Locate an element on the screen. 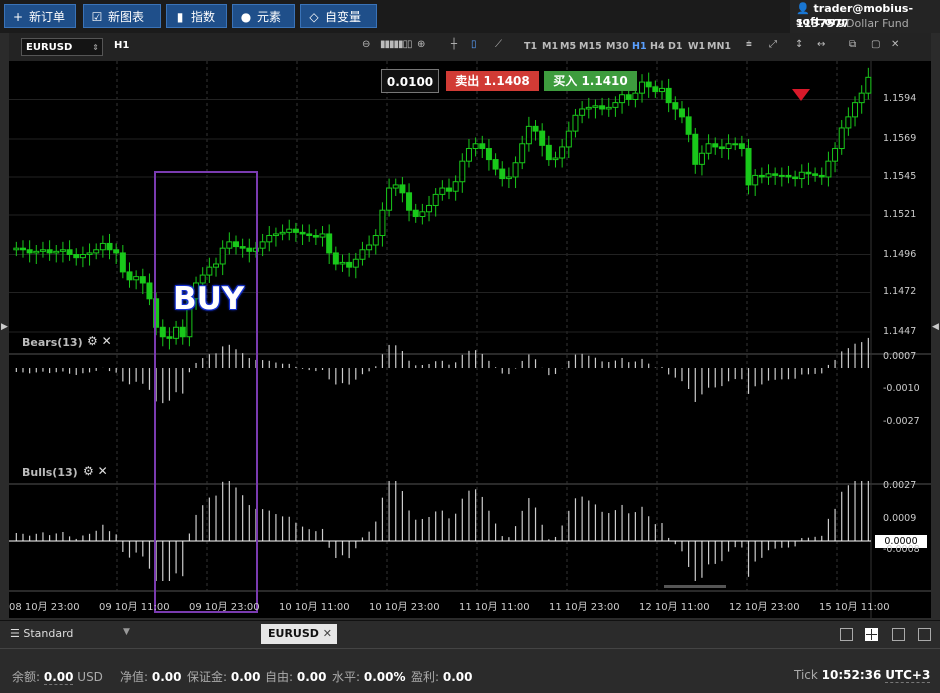 The image size is (940, 693). price-axis-label: 1.1569 is located at coordinates (900, 139).